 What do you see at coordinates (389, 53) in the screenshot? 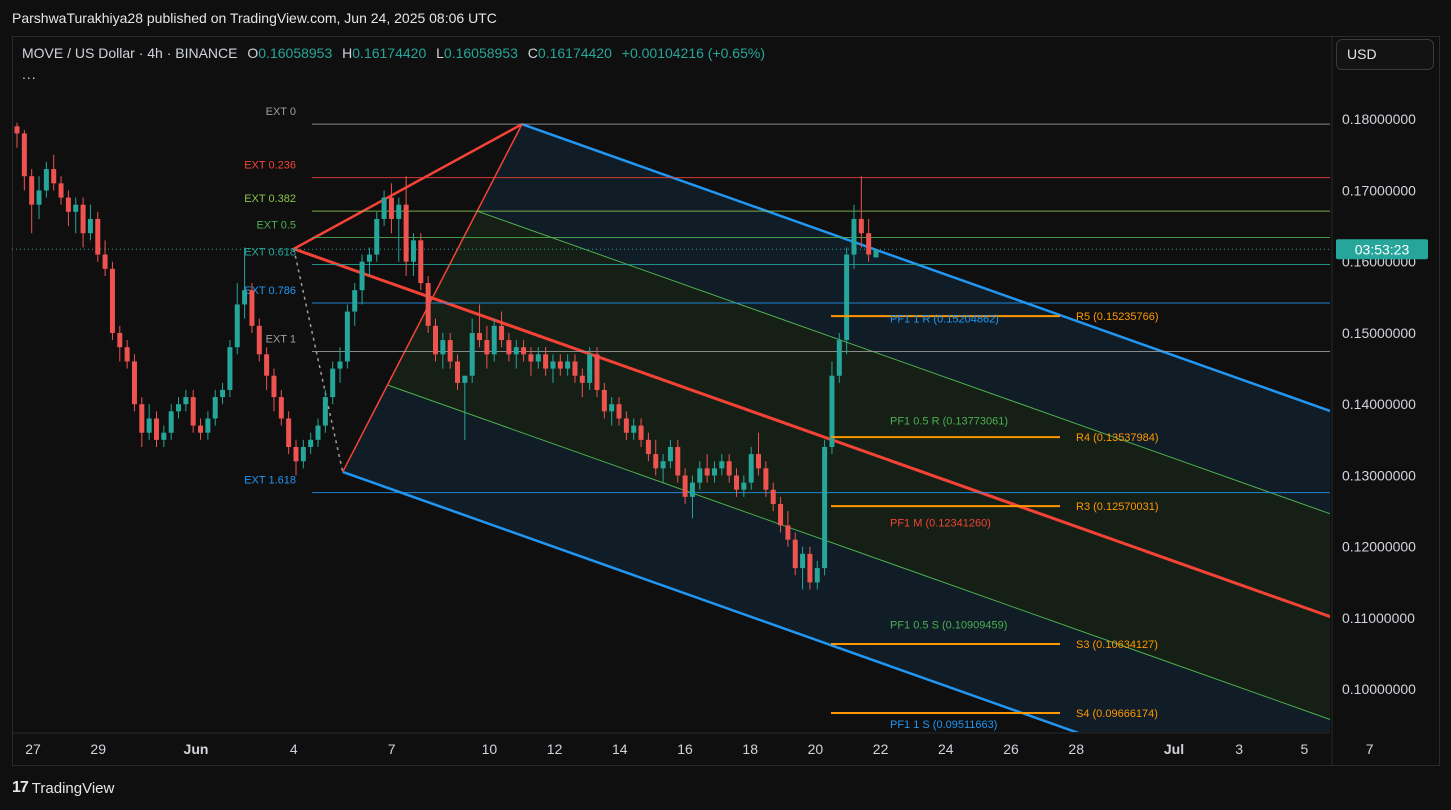
I see `high-value: 0.16174420` at bounding box center [389, 53].